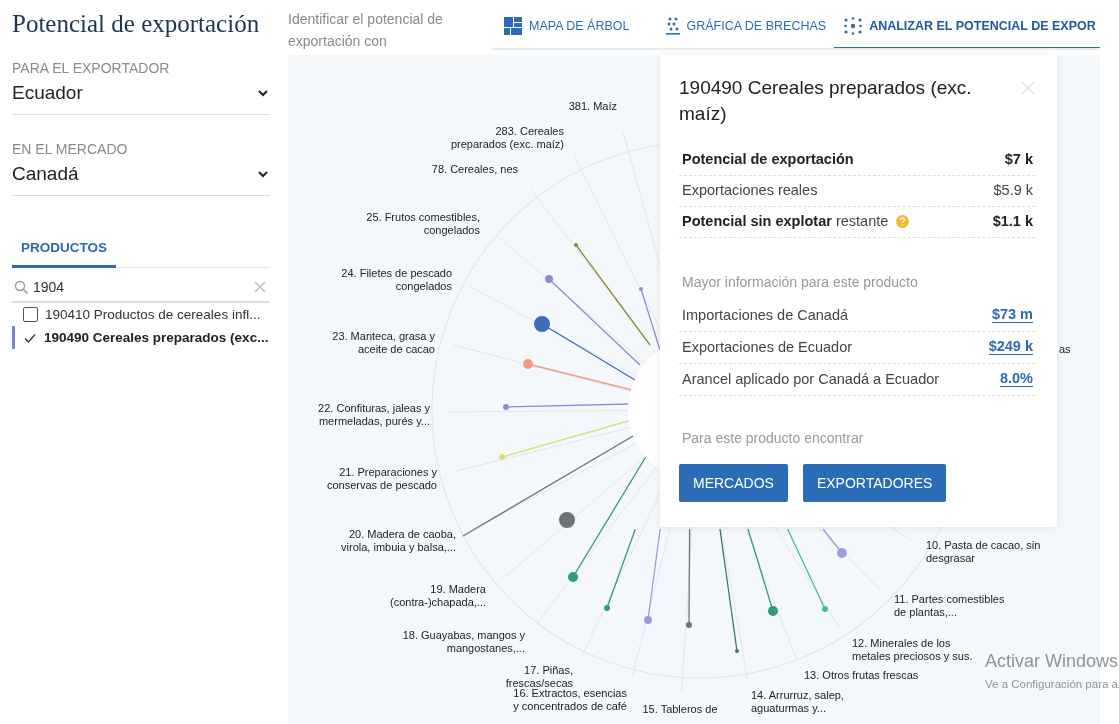 This screenshot has height=724, width=1119. I want to click on chart-label: 15. Tableros de, so click(680, 709).